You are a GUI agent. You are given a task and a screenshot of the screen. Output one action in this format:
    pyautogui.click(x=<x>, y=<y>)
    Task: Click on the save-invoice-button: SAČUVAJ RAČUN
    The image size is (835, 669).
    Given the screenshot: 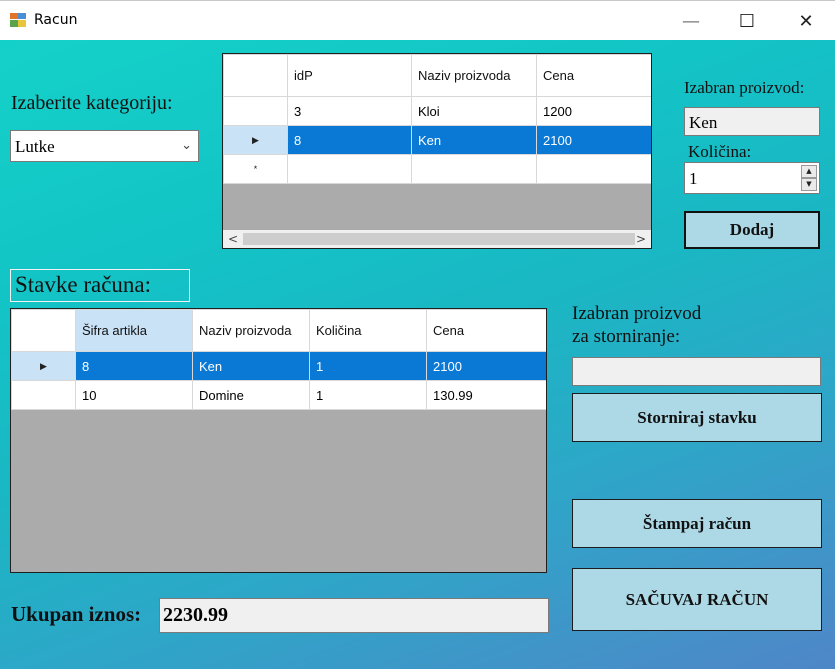 What is the action you would take?
    pyautogui.click(x=697, y=599)
    